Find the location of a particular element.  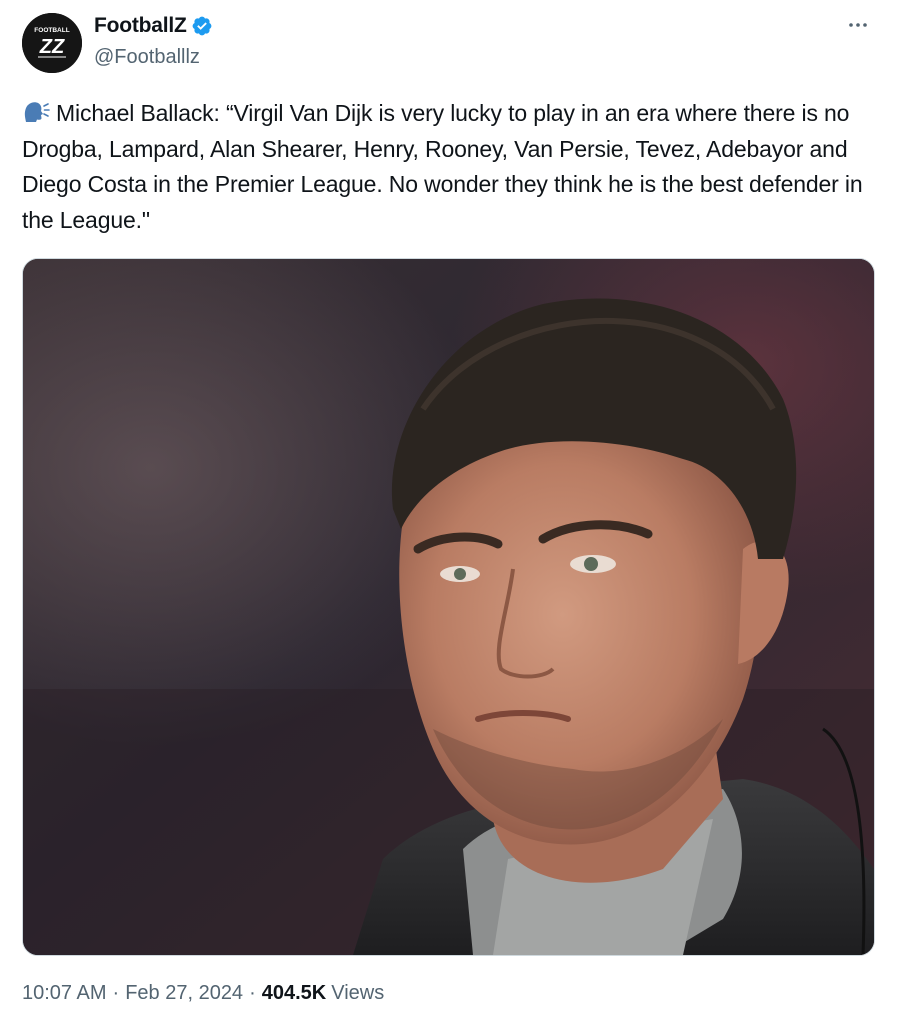

tweet-meta: 10:07 AM · Feb 27, 2024 · 404.5K Views is located at coordinates (203, 993).